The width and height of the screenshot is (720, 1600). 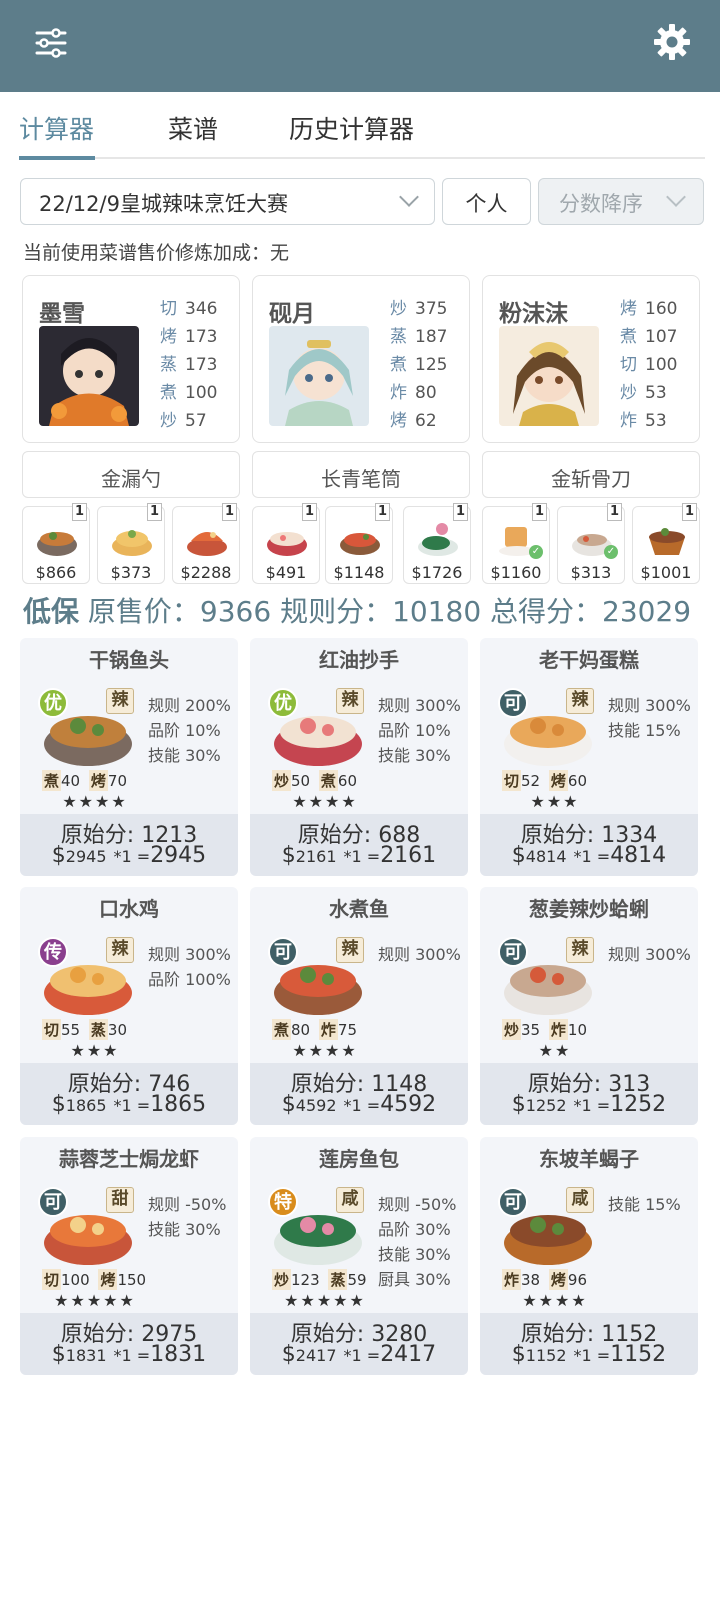 I want to click on equip-slot-1: 金漏勺, so click(x=131, y=474).